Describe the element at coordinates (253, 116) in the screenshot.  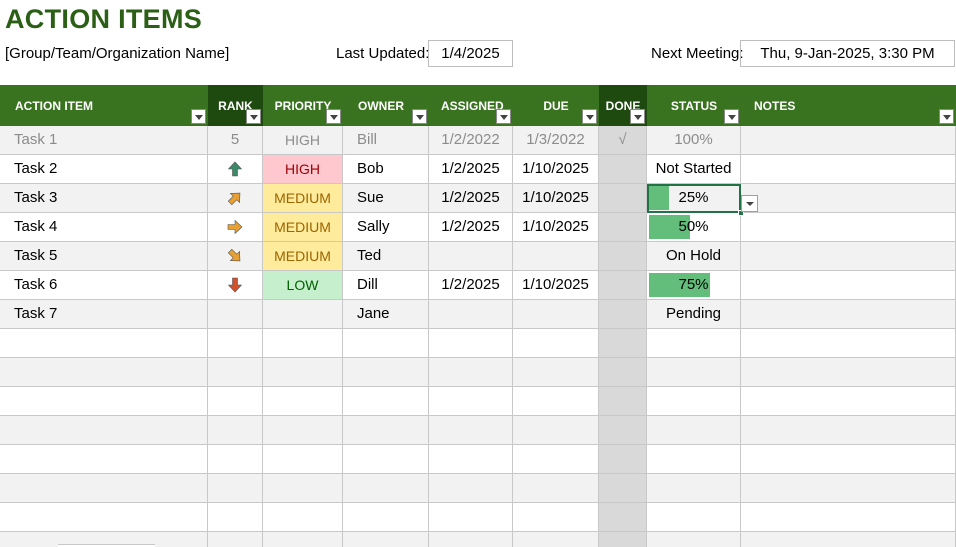
I see `filter-dropdown-rank` at that location.